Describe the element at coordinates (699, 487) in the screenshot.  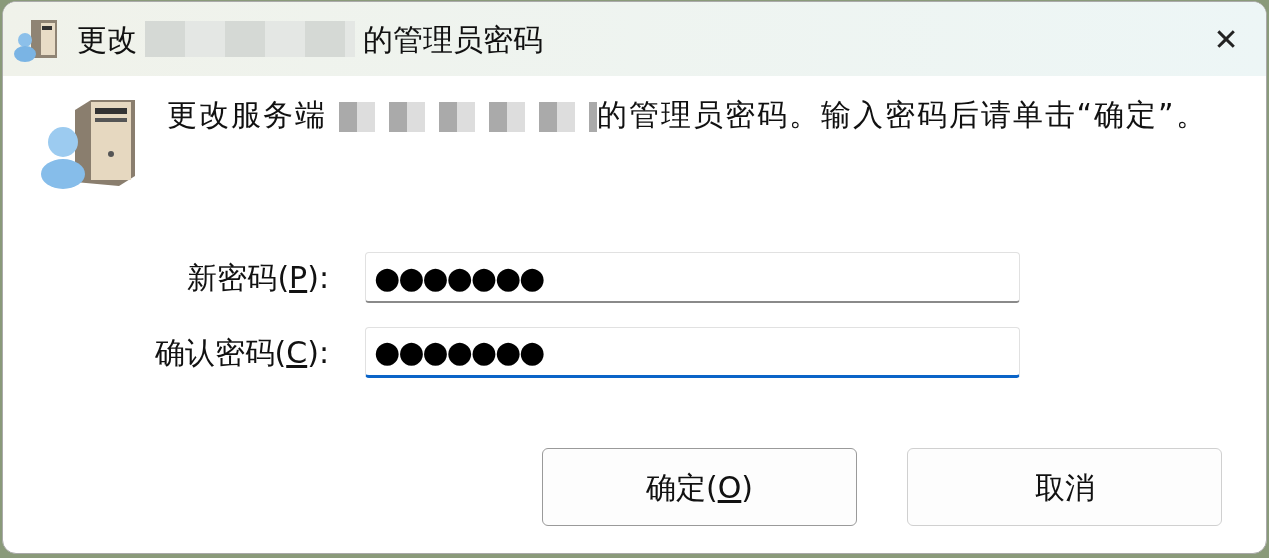
I see `ok-button: 确定(O)` at that location.